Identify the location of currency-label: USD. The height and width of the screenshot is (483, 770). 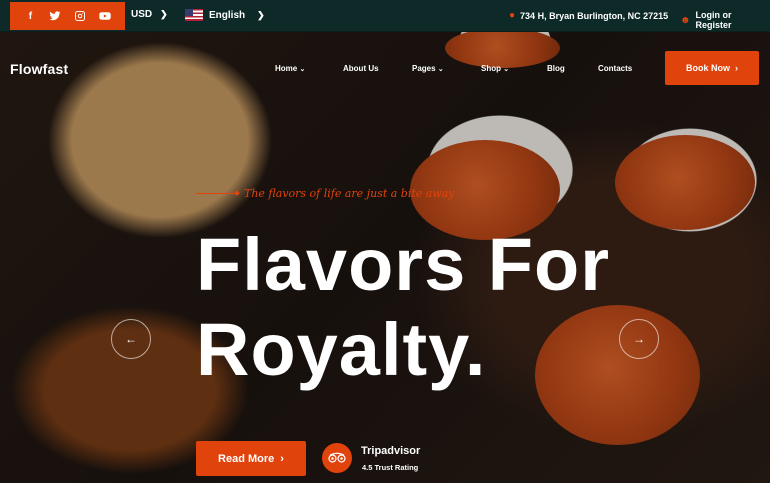
(142, 14).